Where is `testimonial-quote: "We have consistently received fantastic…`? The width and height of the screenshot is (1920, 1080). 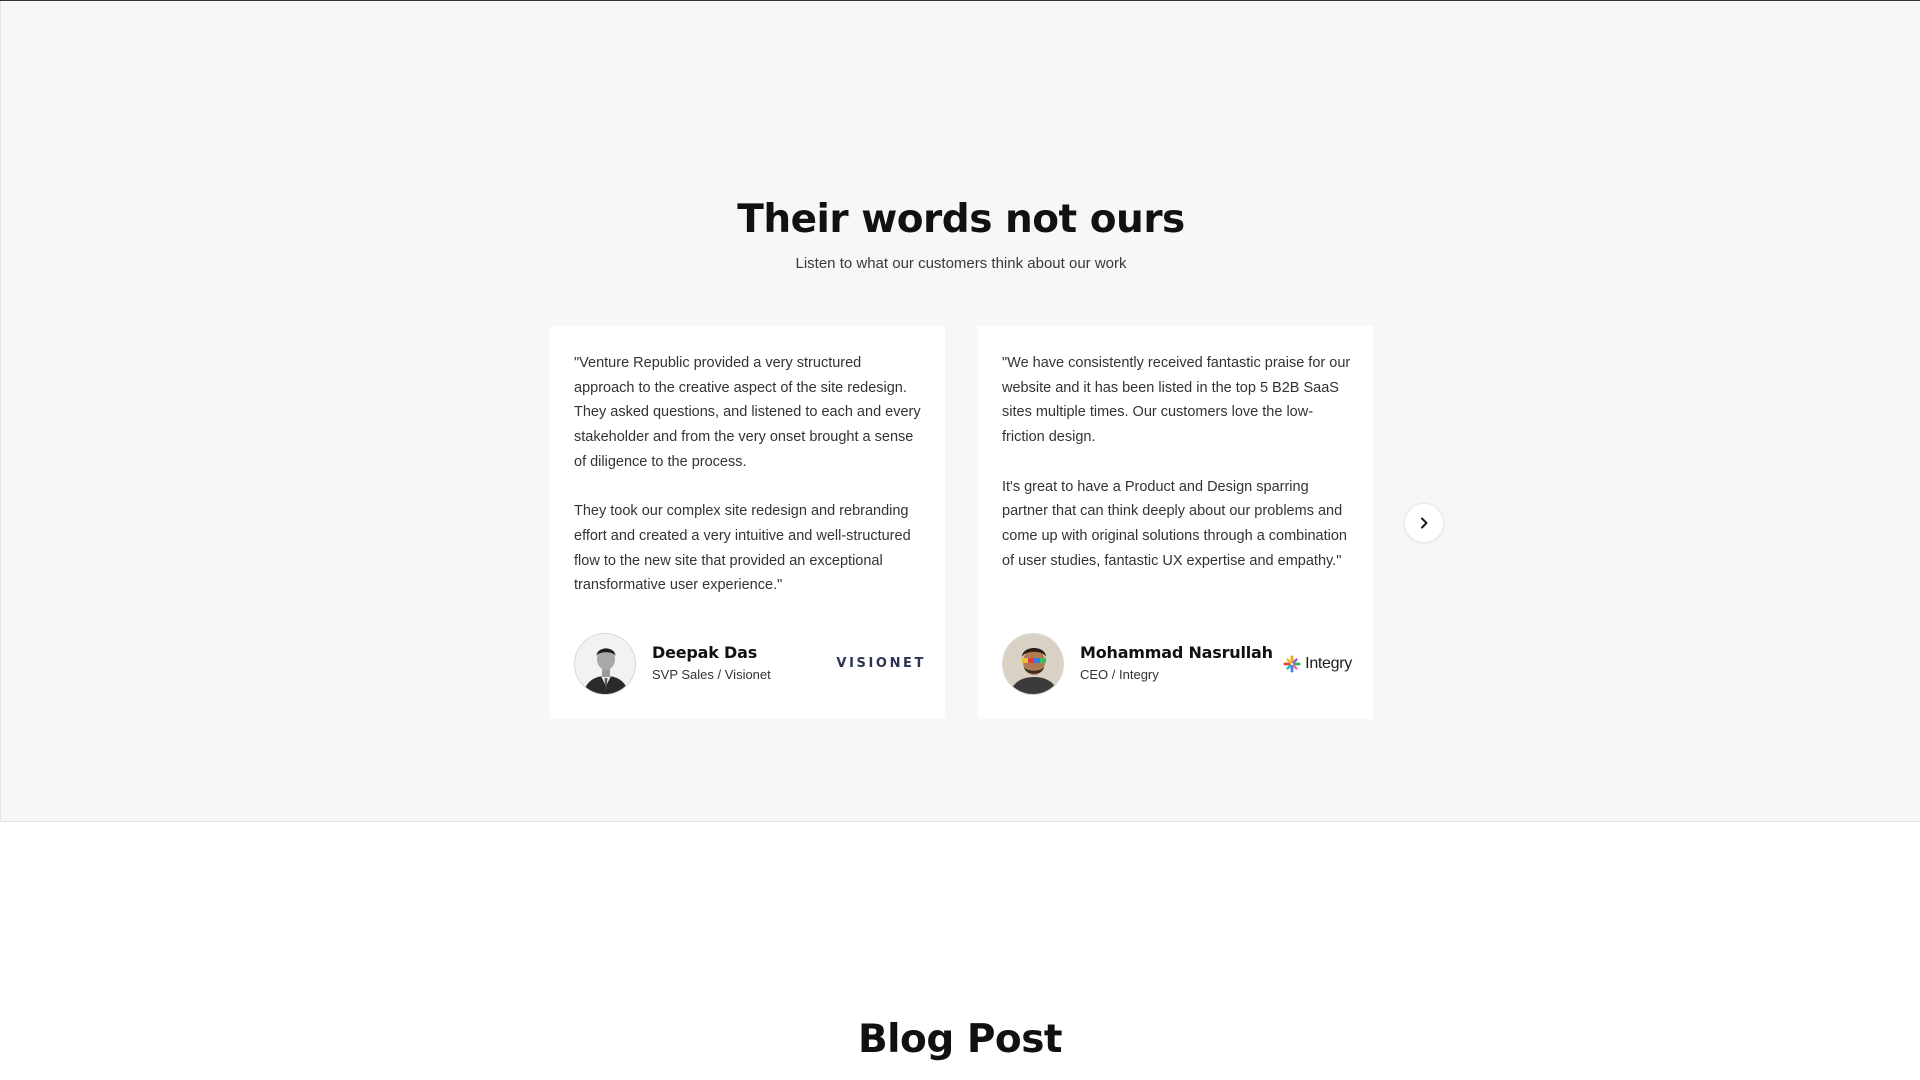 testimonial-quote: "We have consistently received fantastic… is located at coordinates (1177, 462).